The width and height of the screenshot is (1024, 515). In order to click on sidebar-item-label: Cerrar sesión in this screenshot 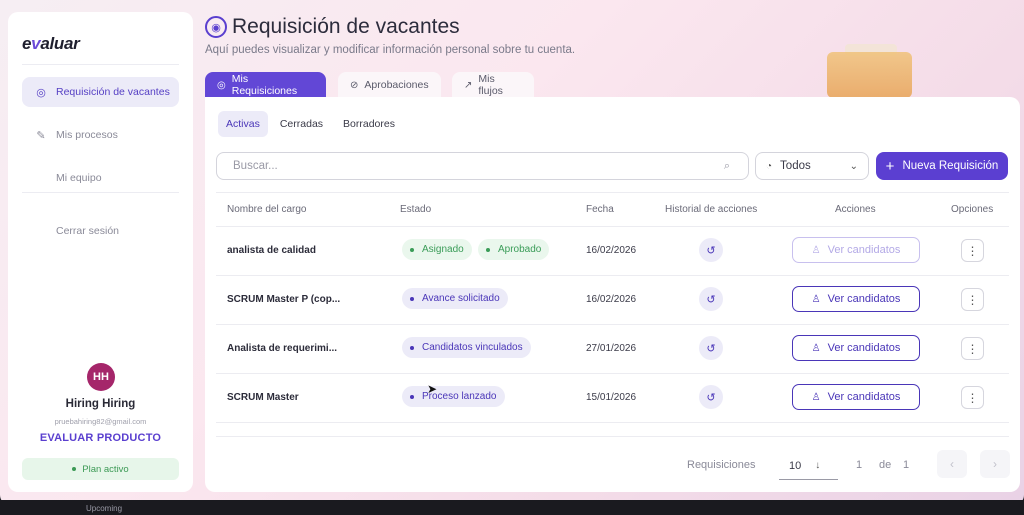, I will do `click(88, 231)`.